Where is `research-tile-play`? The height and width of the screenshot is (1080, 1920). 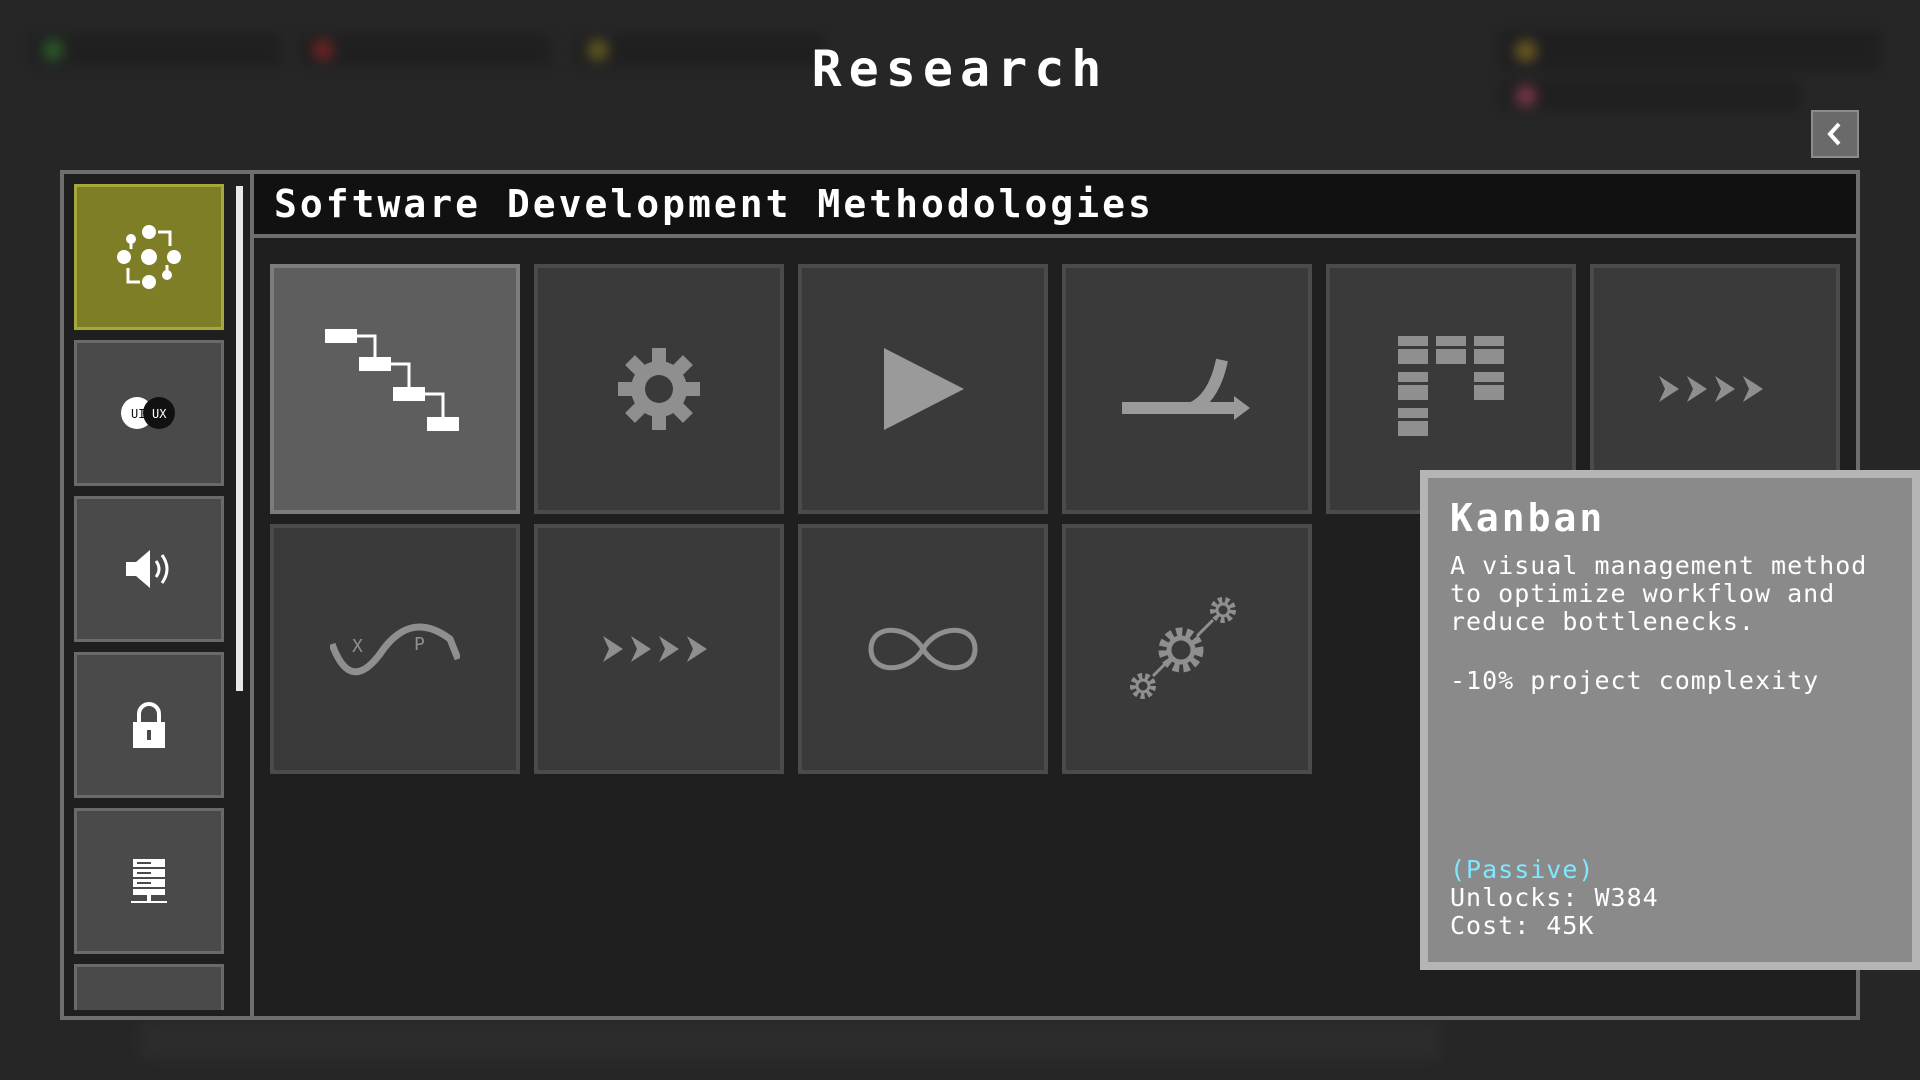 research-tile-play is located at coordinates (923, 389).